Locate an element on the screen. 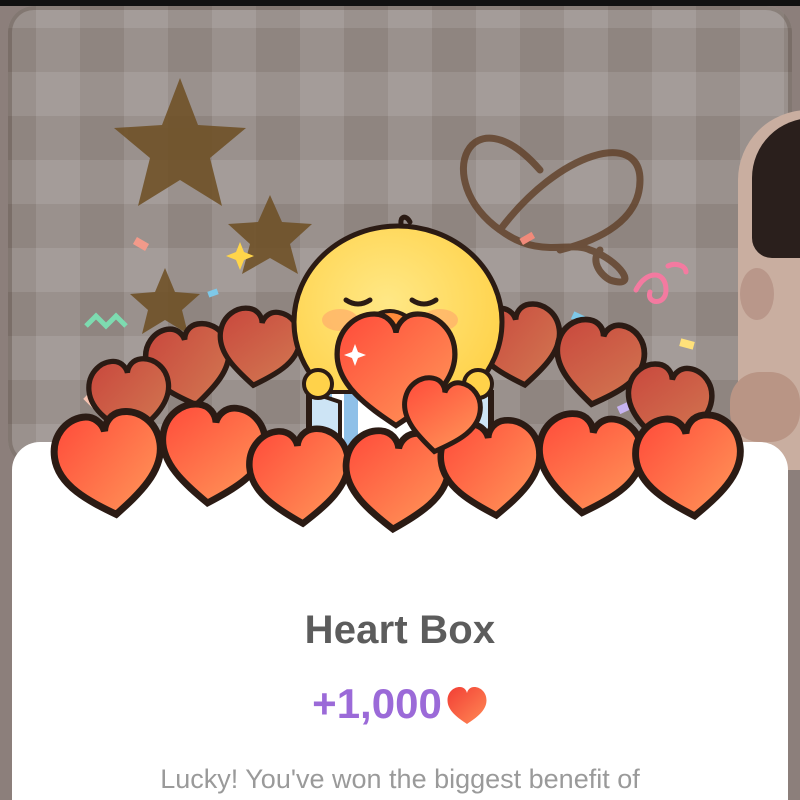 The image size is (800, 800). reward-description: Lucky! You've won the biggest benefit of is located at coordinates (400, 779).